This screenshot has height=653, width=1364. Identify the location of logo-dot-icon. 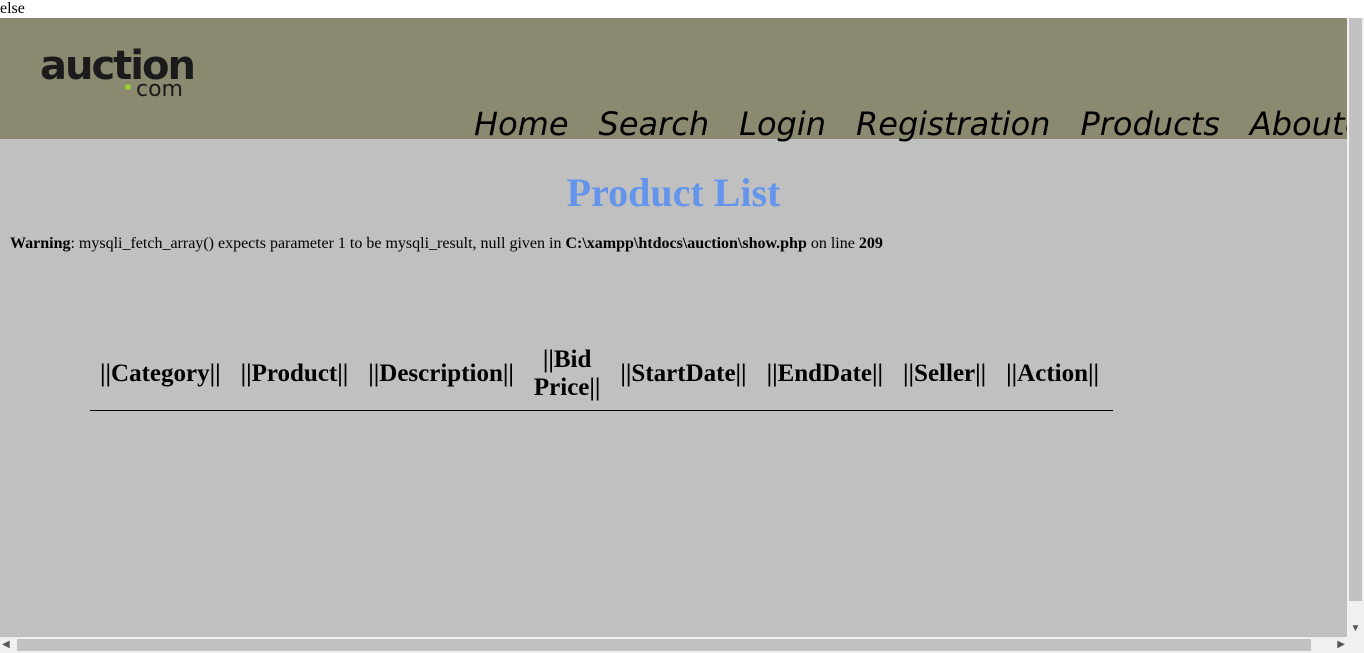
(128, 87).